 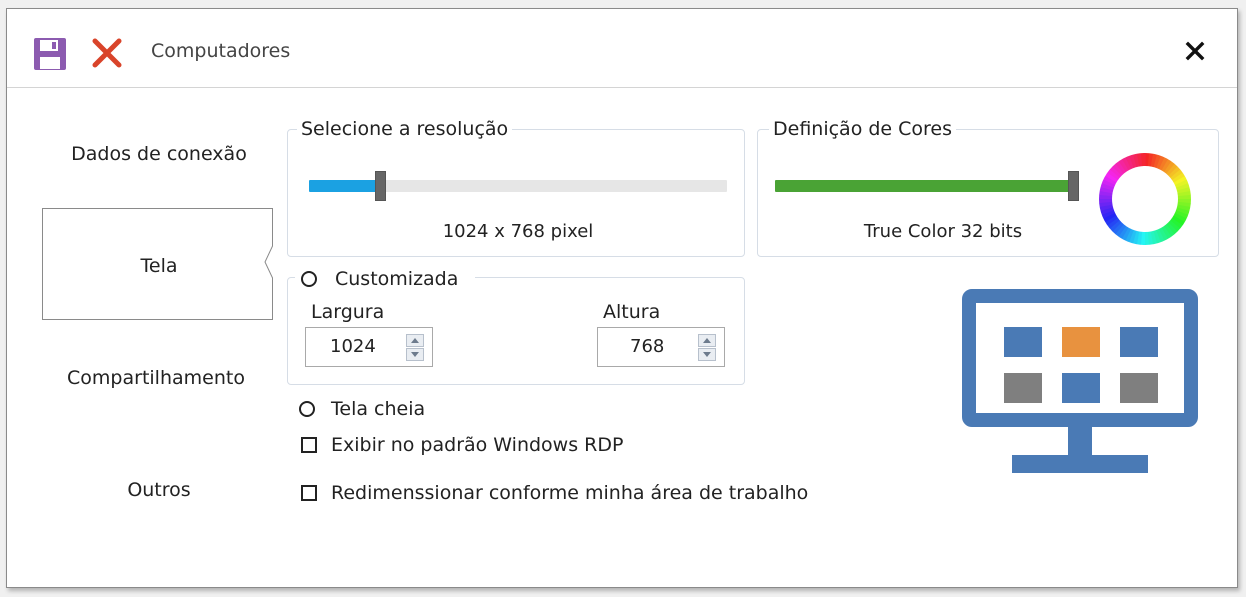 I want to click on colors-slider-track, so click(x=924, y=186).